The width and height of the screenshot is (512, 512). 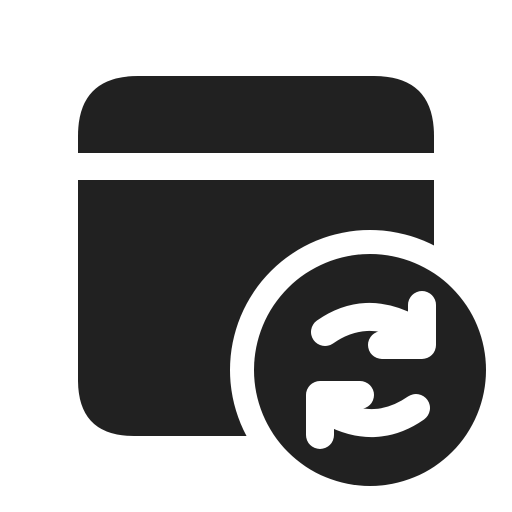 What do you see at coordinates (256, 114) in the screenshot?
I see `window-title-bar` at bounding box center [256, 114].